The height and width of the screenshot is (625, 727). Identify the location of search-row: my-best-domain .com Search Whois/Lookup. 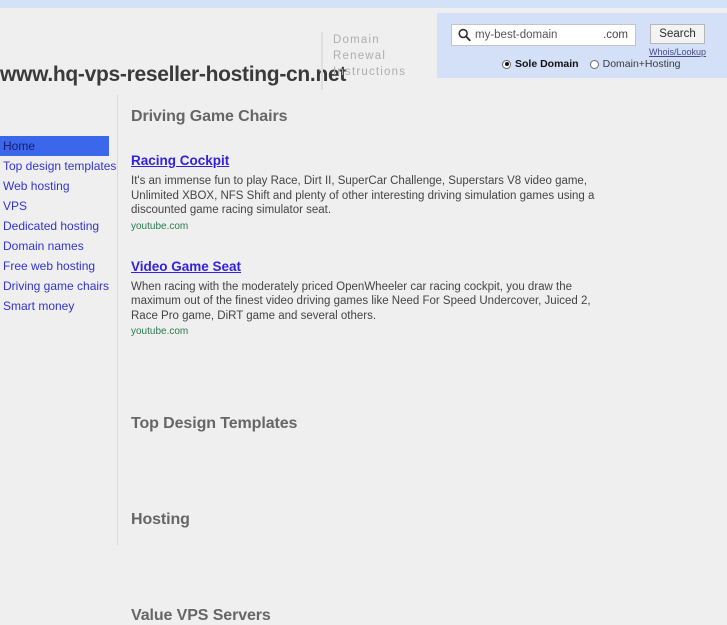
(578, 40).